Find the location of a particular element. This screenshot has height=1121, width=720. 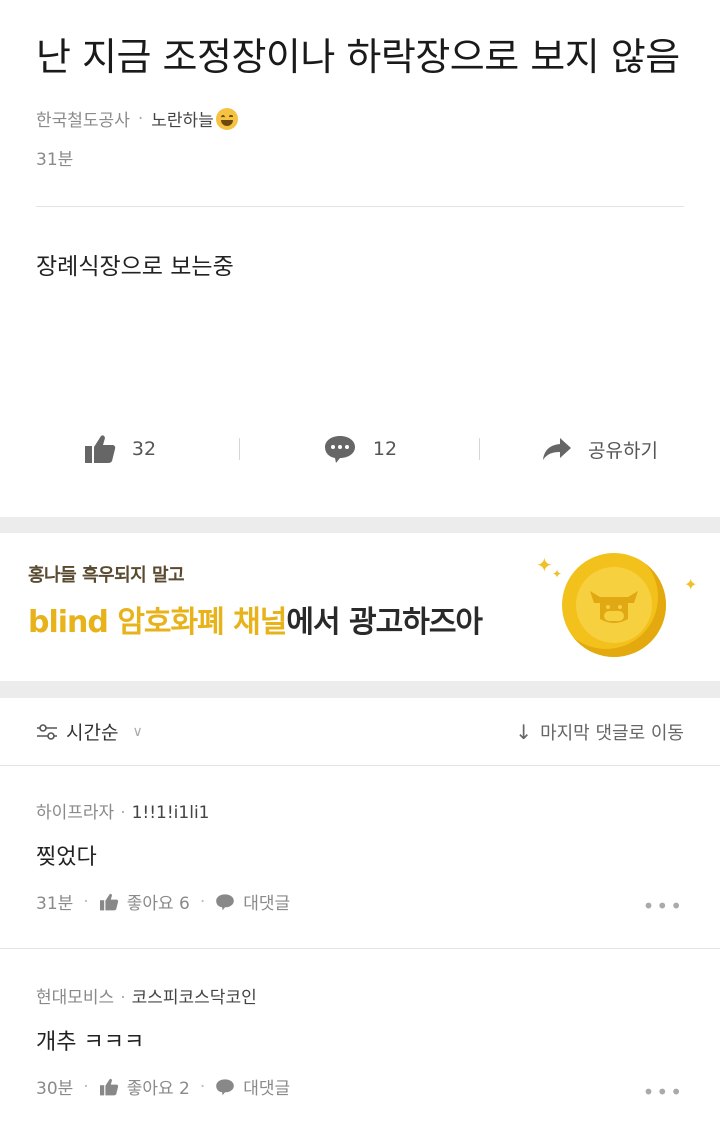

ad-banner: 홍나들 흑우되지 말고 blind 암호화폐 채널에서 광고하즈아 ✦ ✦ ✦ is located at coordinates (360, 607).